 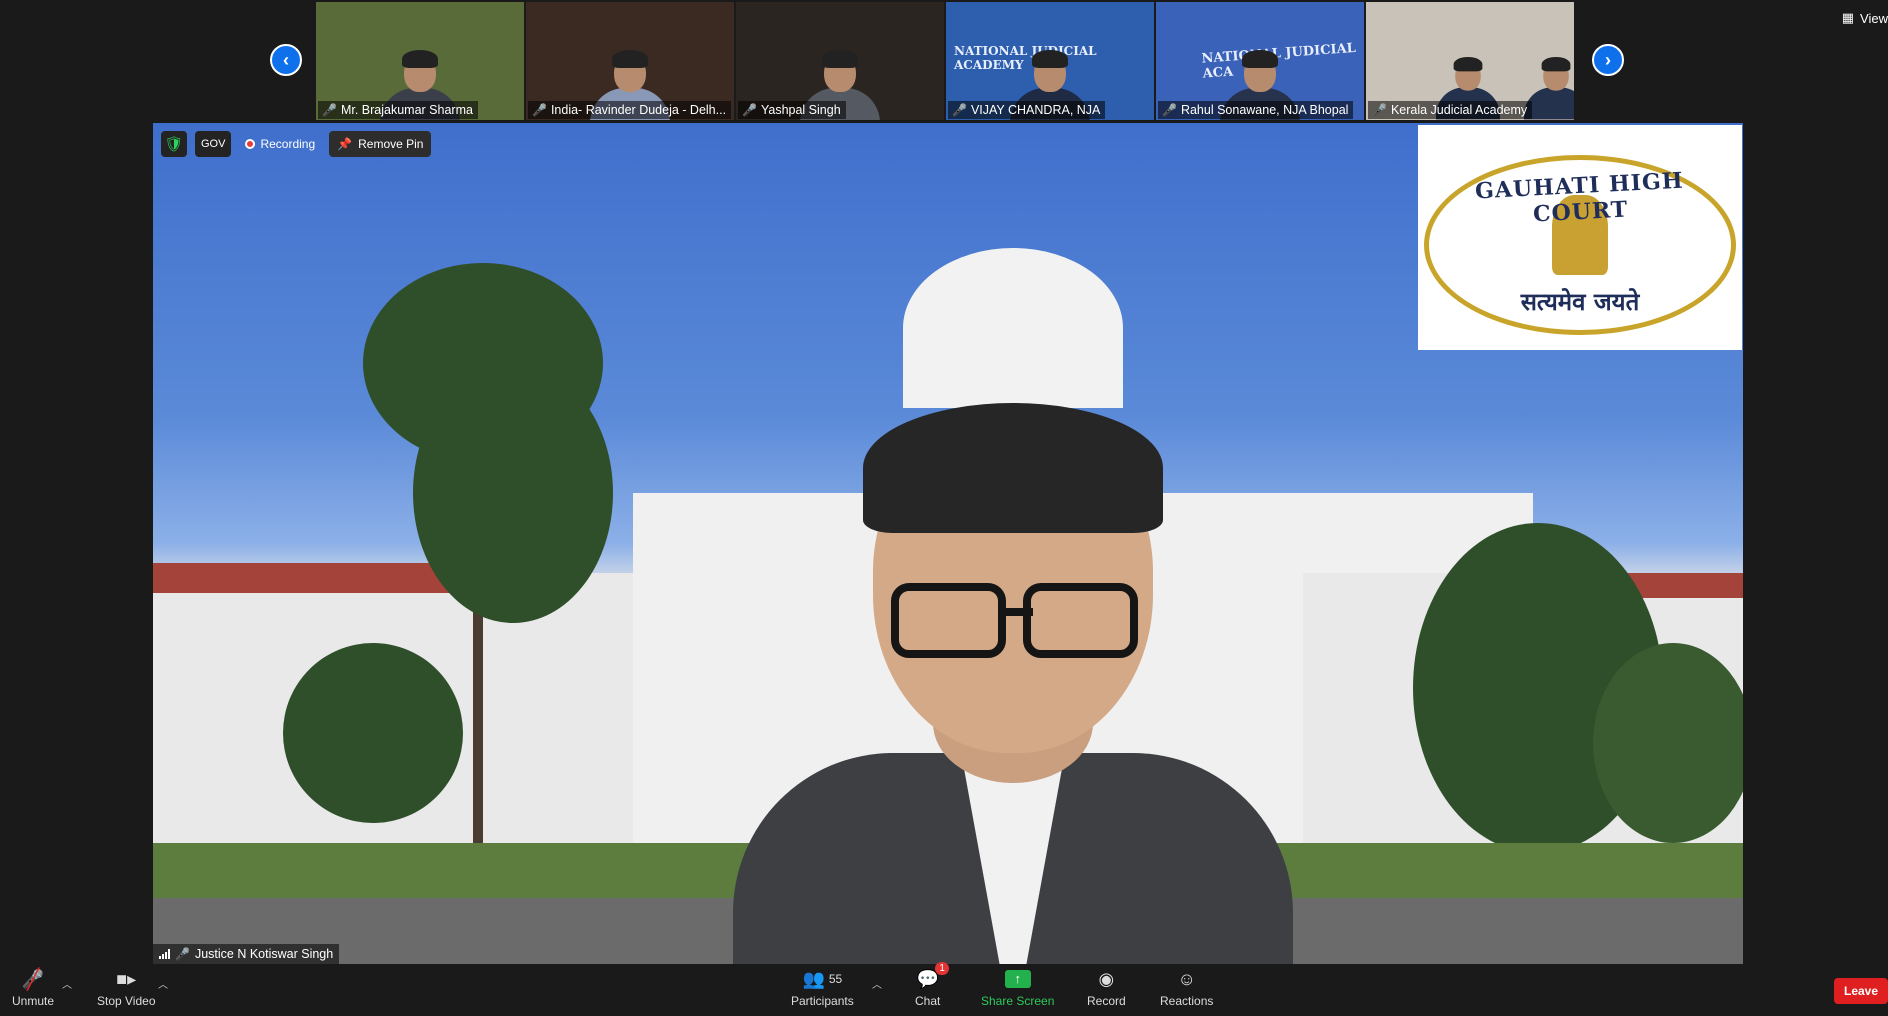 I want to click on chat-icon: 💬 1, so click(x=932, y=976).